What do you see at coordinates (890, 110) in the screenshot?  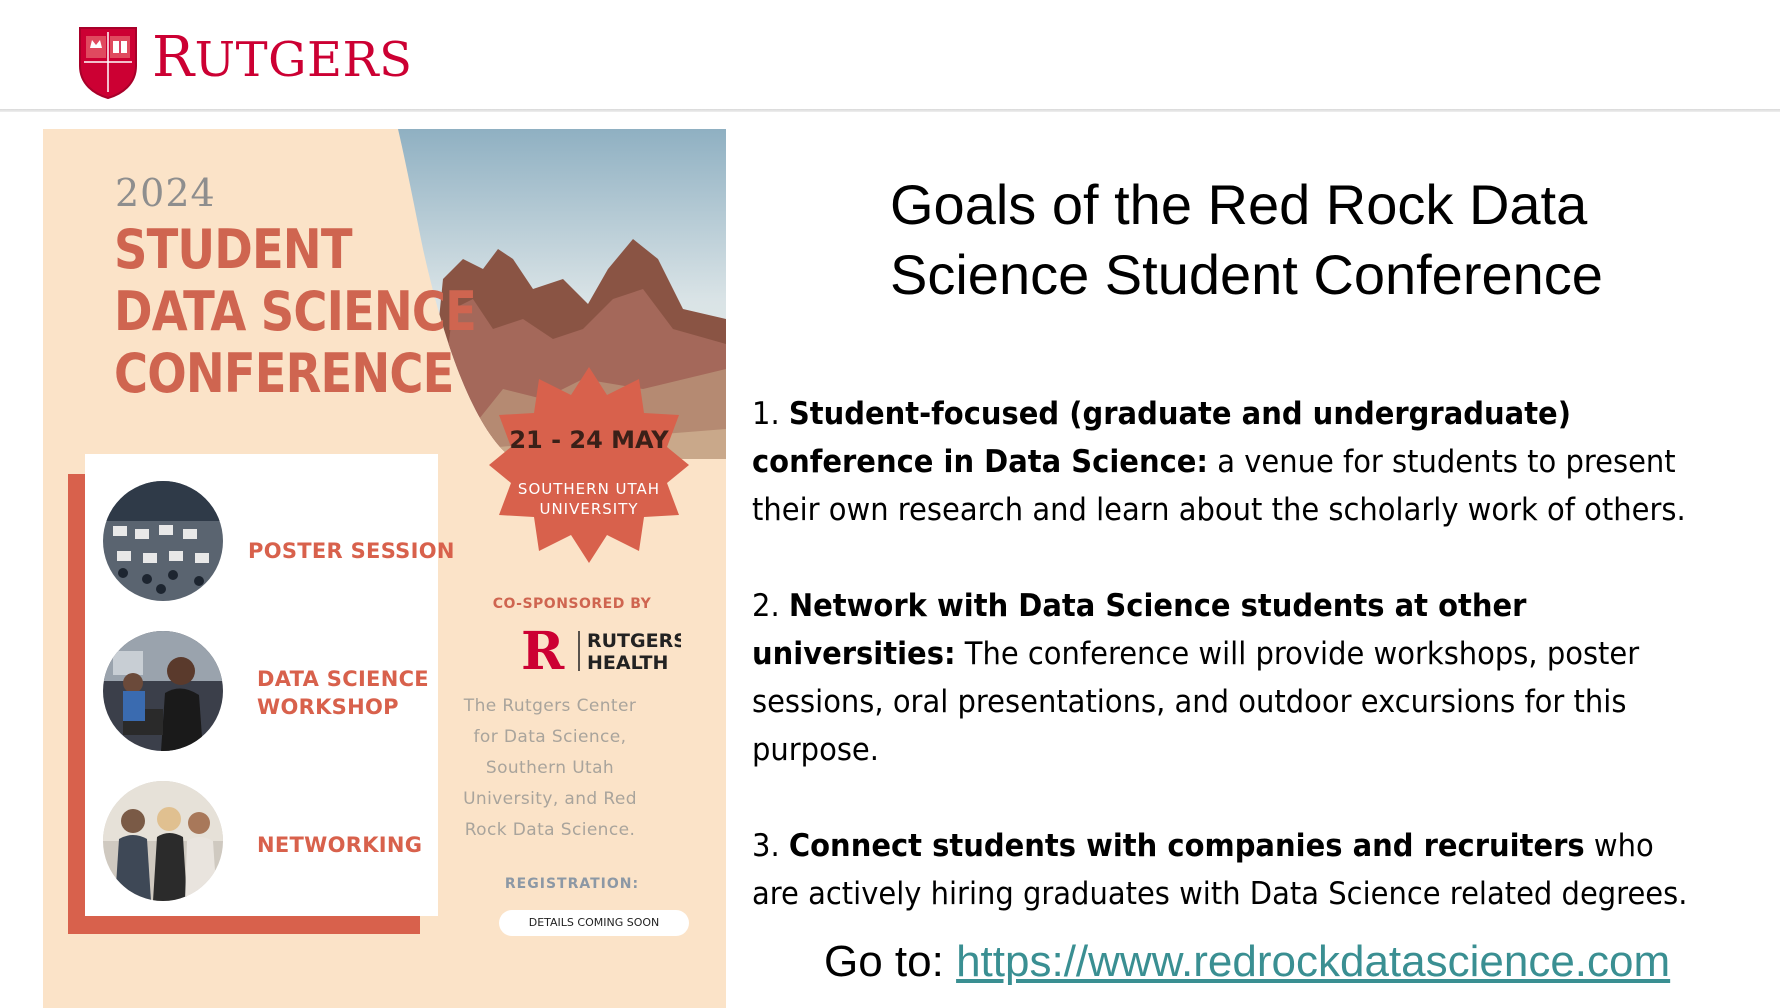 I see `header-divider` at bounding box center [890, 110].